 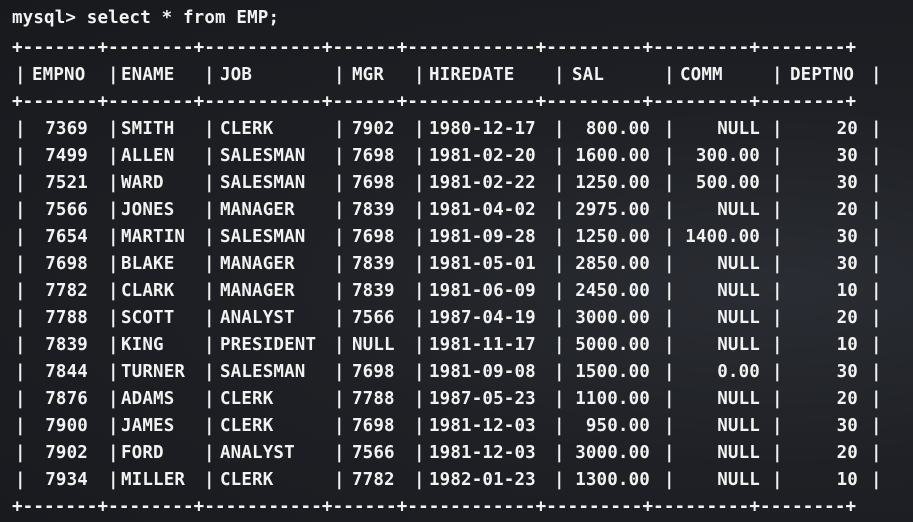 What do you see at coordinates (612, 453) in the screenshot?
I see `table-cell-sal: 3000.00` at bounding box center [612, 453].